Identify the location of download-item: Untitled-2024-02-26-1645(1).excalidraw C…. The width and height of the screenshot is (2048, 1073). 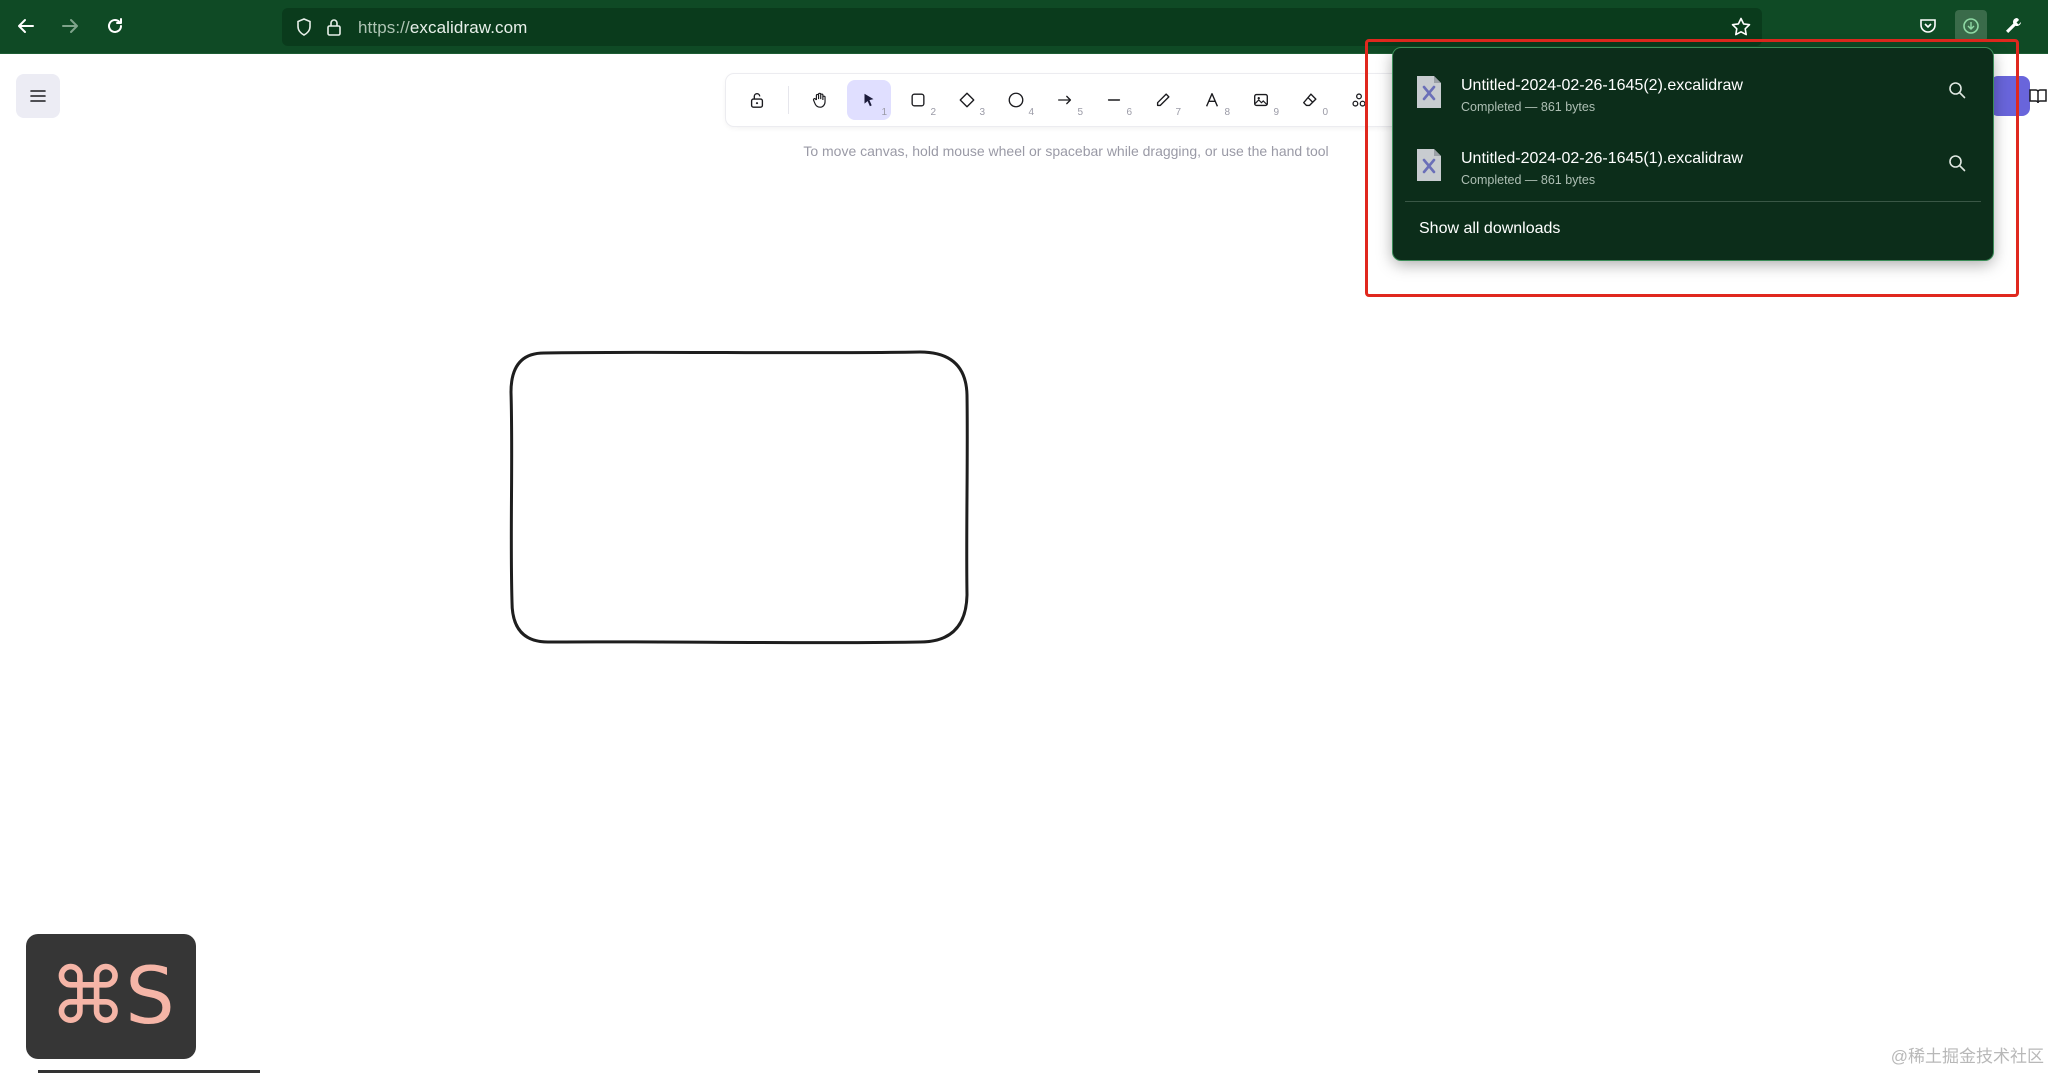
(1693, 164).